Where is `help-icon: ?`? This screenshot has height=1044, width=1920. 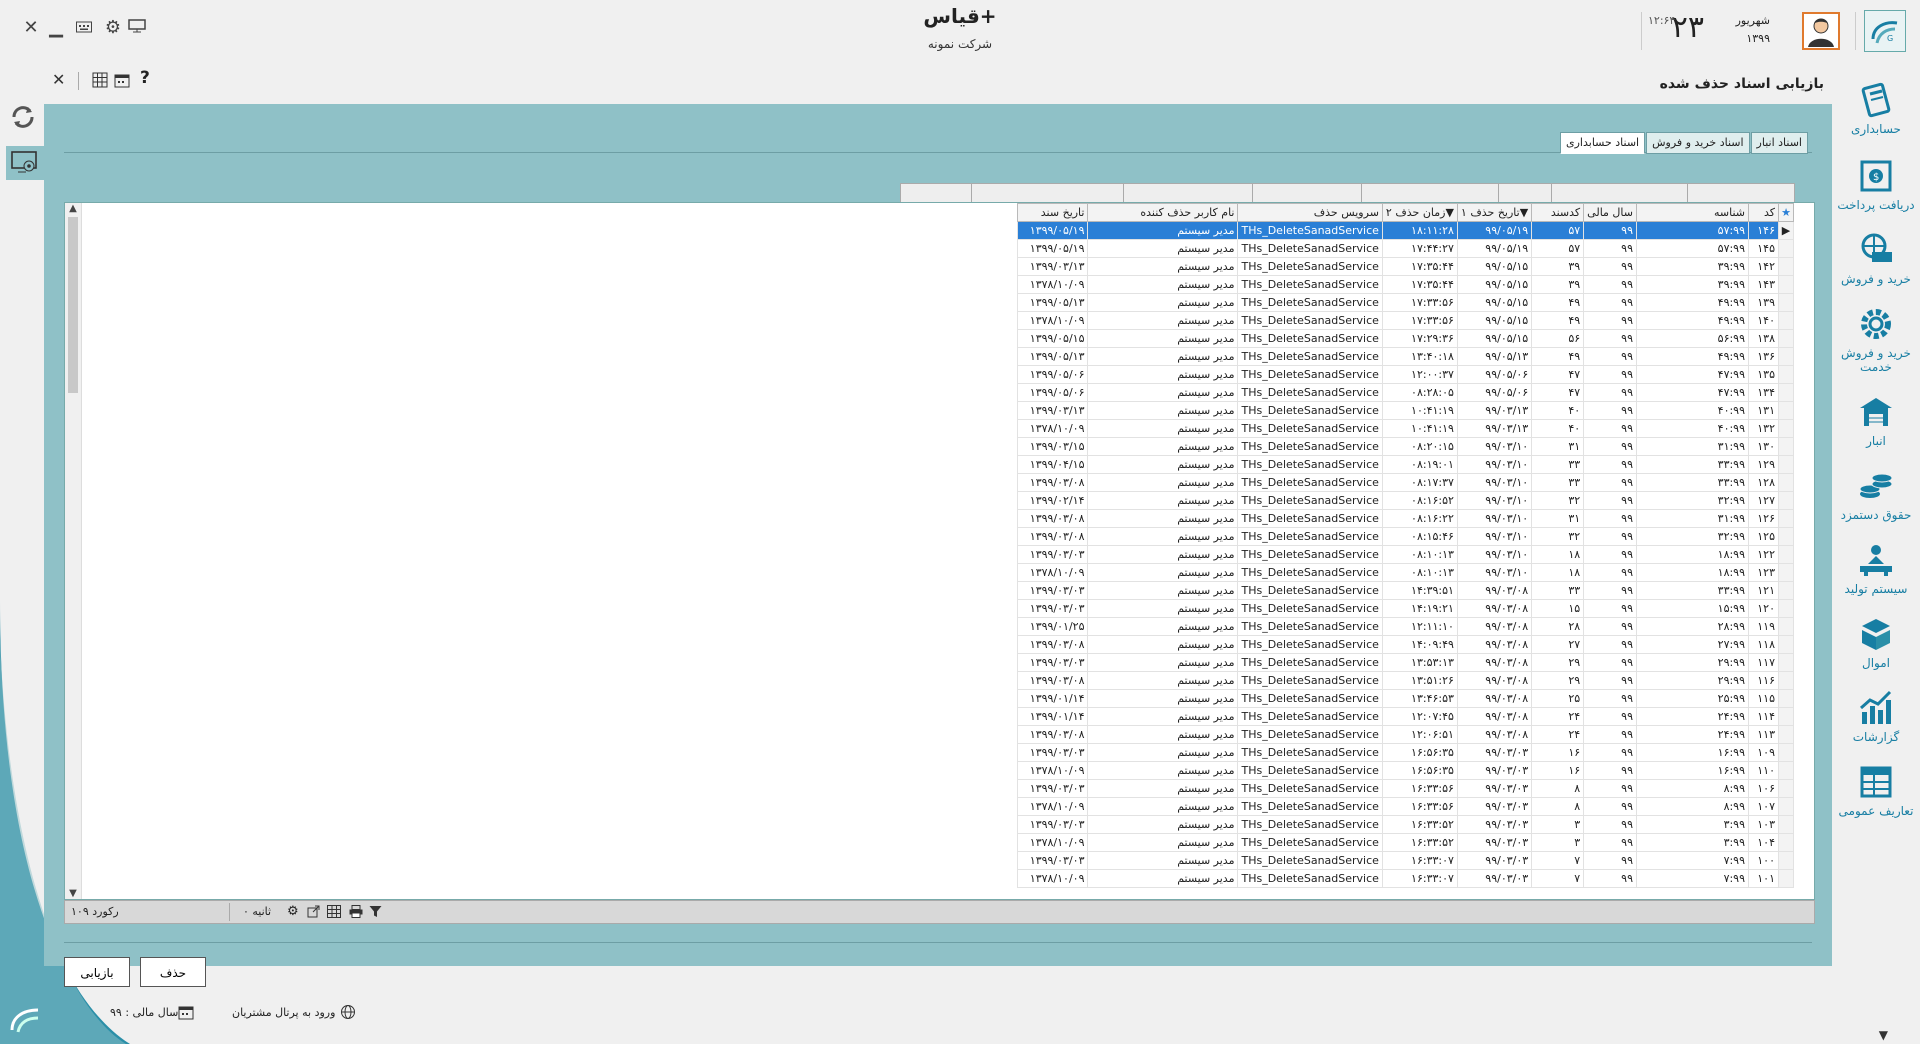 help-icon: ? is located at coordinates (145, 78).